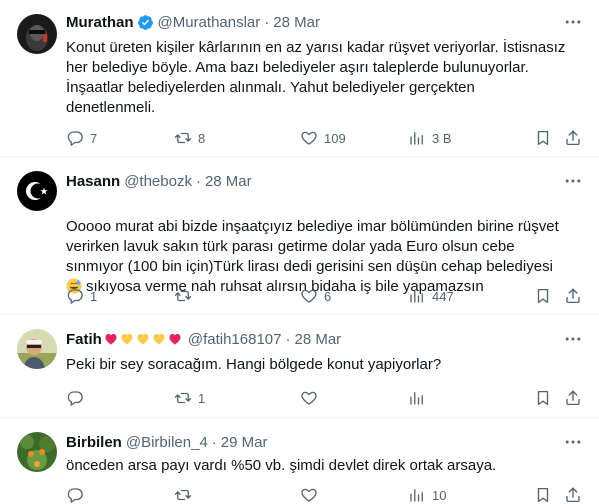 The image size is (599, 504). What do you see at coordinates (84, 339) in the screenshot?
I see `author-name: Fatih` at bounding box center [84, 339].